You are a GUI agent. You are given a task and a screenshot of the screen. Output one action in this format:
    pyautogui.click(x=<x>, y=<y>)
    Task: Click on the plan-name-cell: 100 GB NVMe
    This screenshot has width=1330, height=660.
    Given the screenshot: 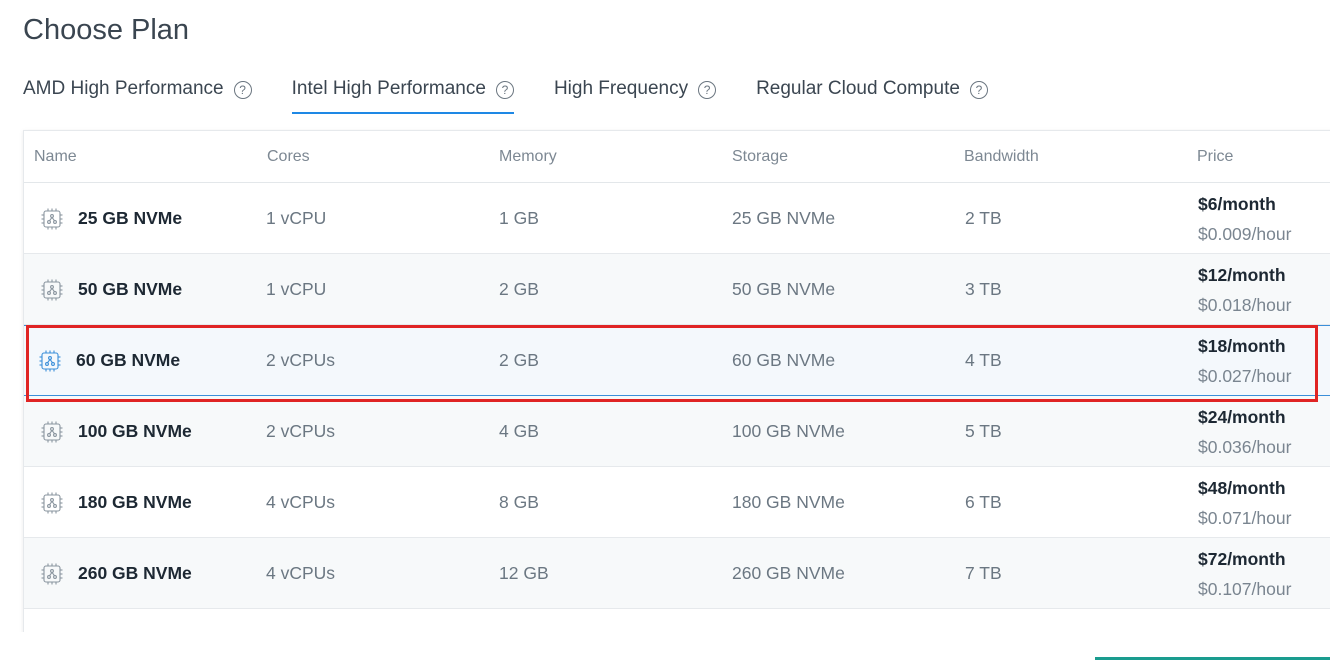 What is the action you would take?
    pyautogui.click(x=116, y=431)
    